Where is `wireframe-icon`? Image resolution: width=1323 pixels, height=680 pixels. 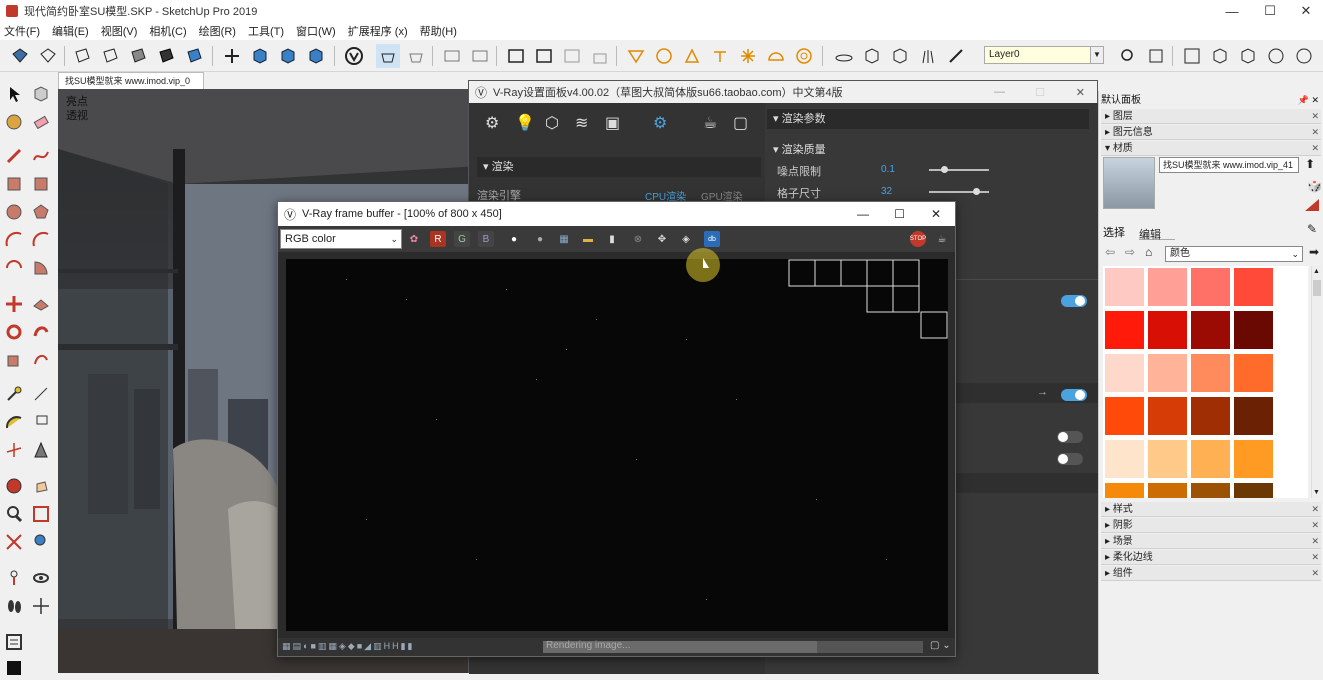
wireframe-icon is located at coordinates (110, 56).